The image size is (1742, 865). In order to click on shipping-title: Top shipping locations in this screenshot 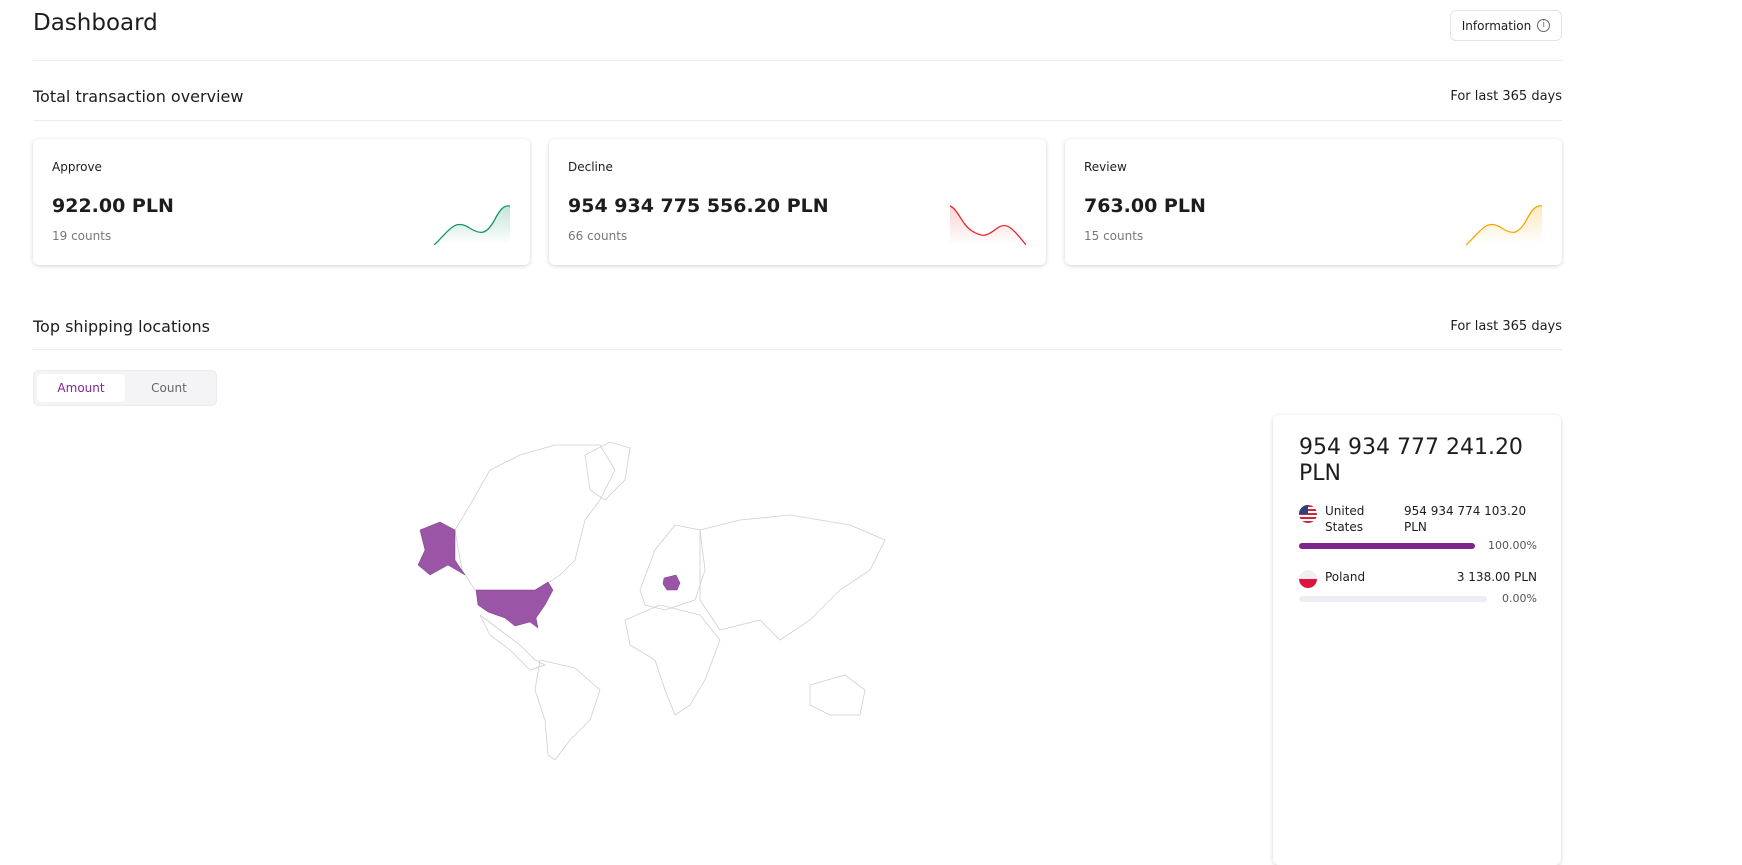, I will do `click(121, 326)`.